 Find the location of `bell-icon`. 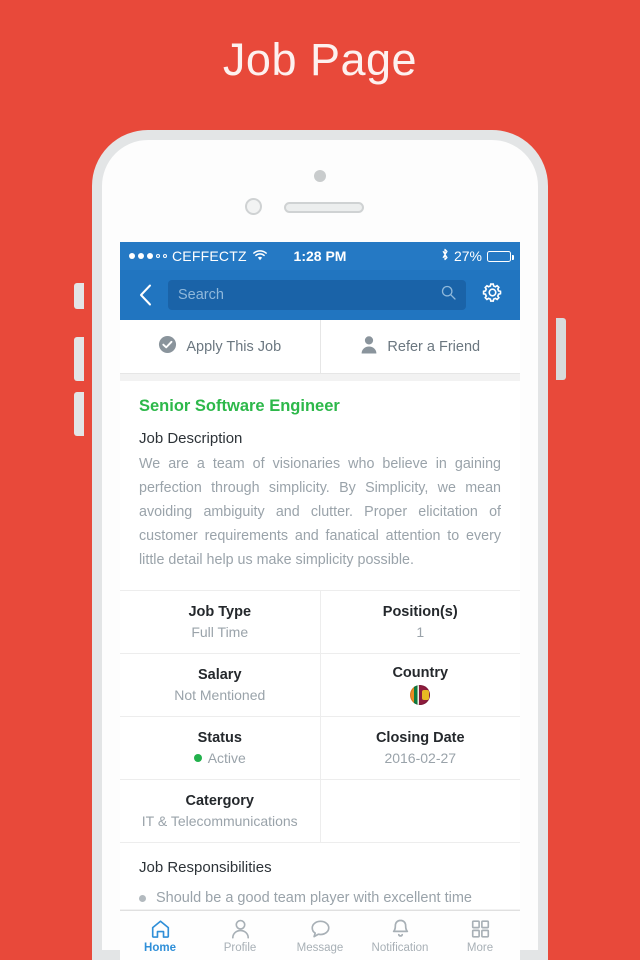

bell-icon is located at coordinates (400, 929).